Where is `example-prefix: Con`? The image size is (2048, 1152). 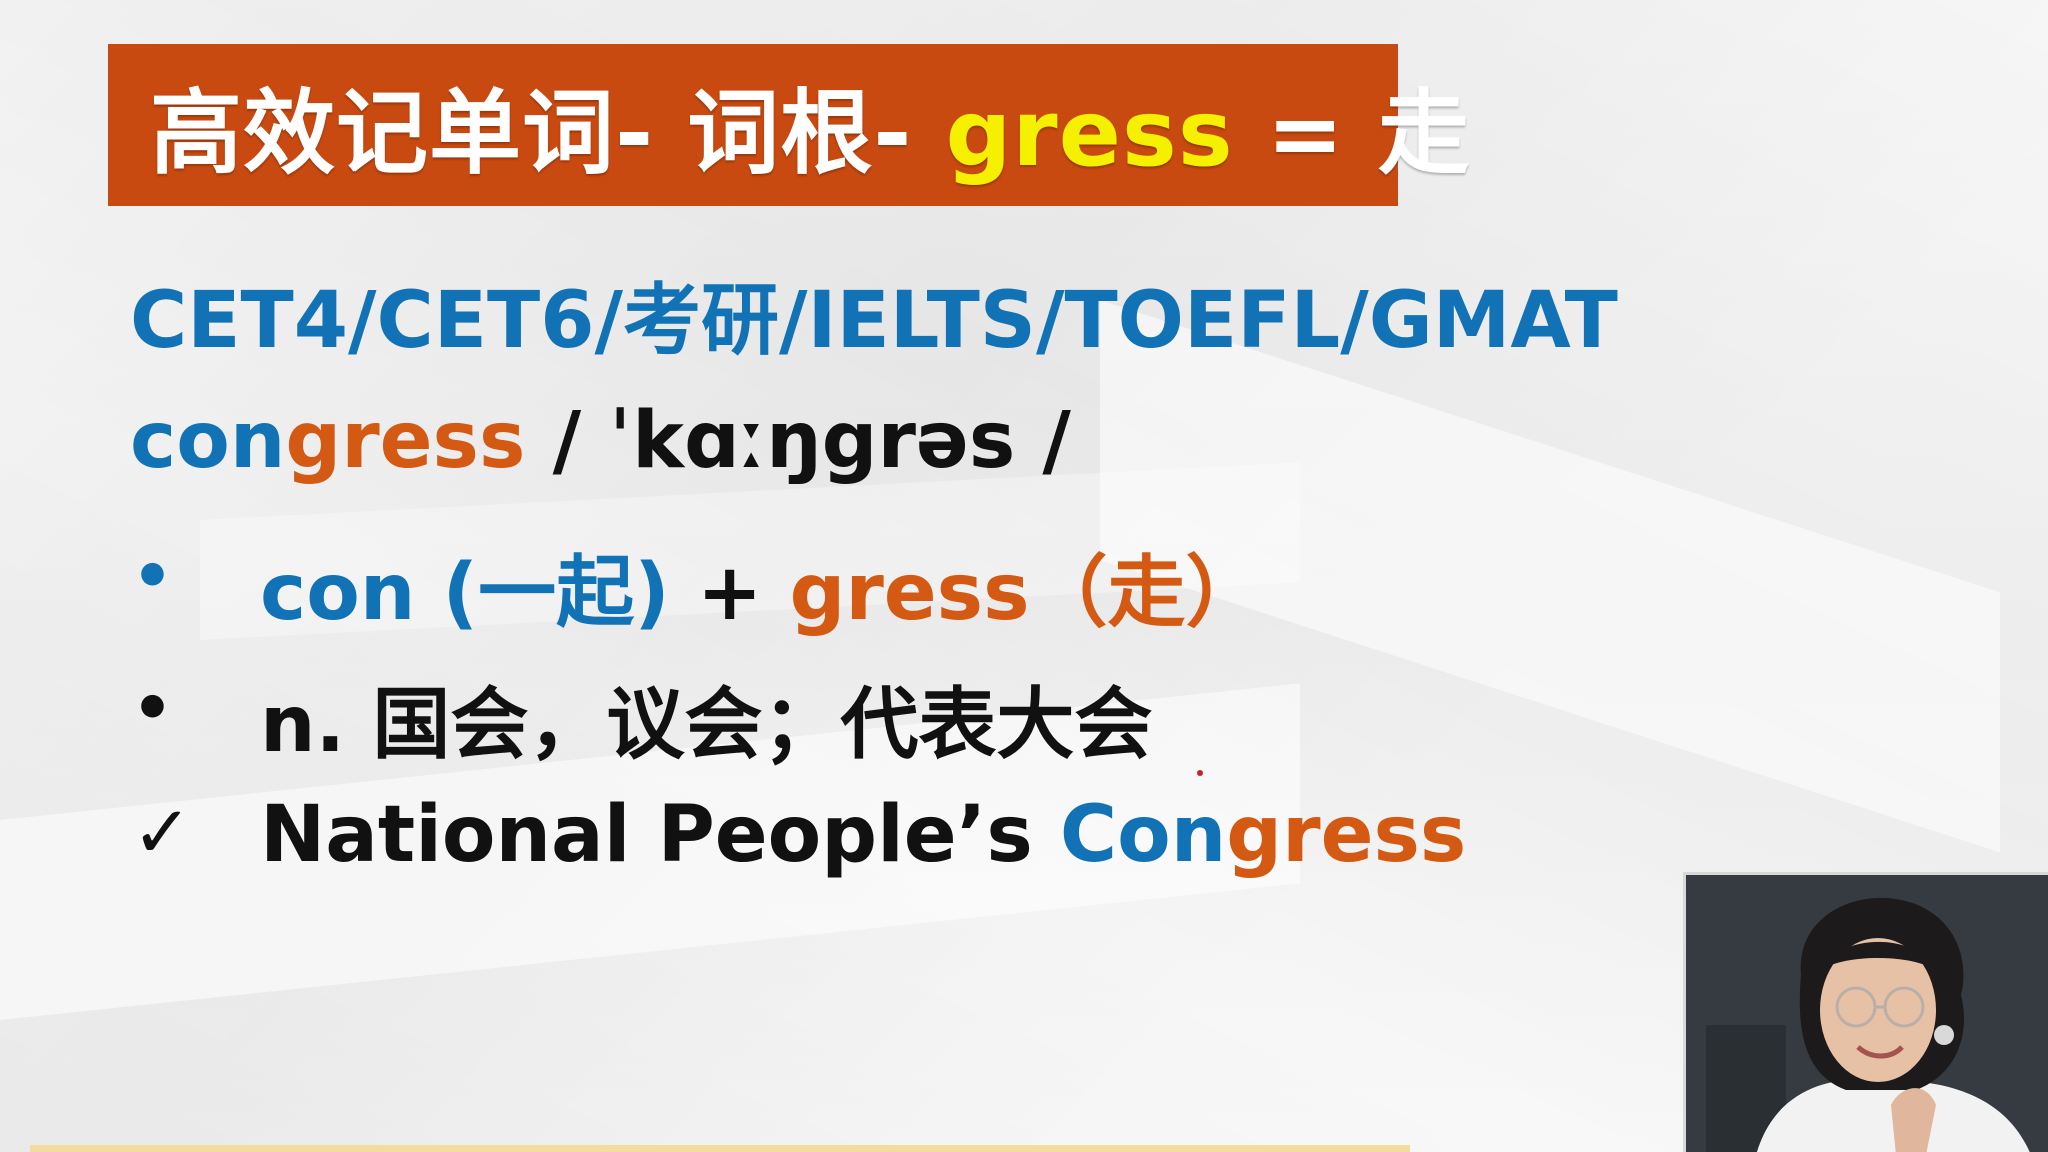 example-prefix: Con is located at coordinates (1143, 835).